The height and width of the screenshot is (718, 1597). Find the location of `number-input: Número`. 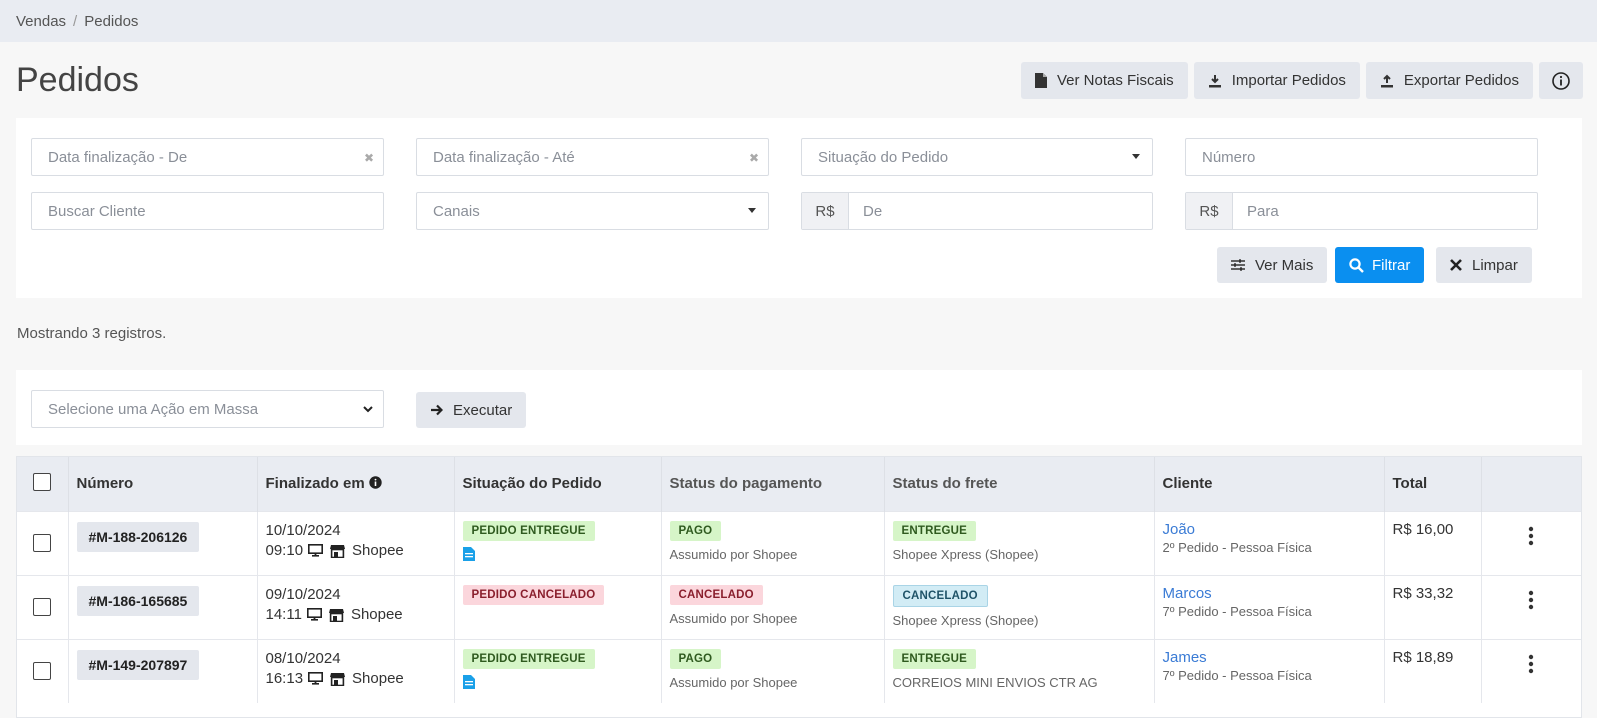

number-input: Número is located at coordinates (1361, 157).